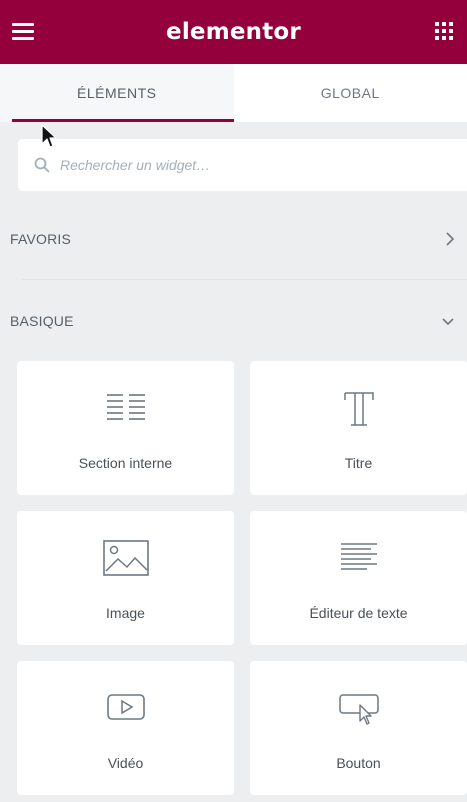 The width and height of the screenshot is (467, 802). Describe the element at coordinates (358, 728) in the screenshot. I see `widget-button: Bouton` at that location.